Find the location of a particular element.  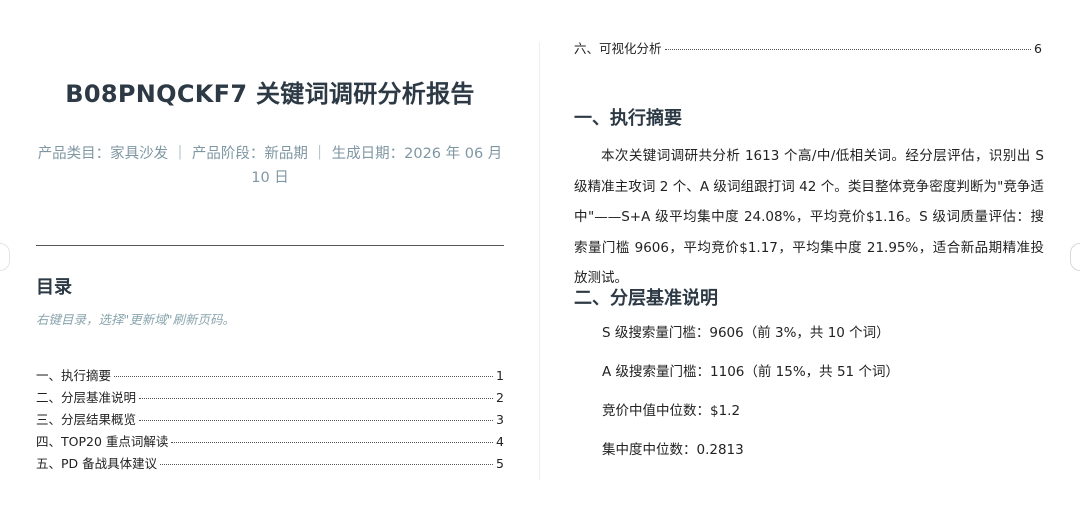

toc-item-label: 四、TOP20 重点词解读 is located at coordinates (102, 441).